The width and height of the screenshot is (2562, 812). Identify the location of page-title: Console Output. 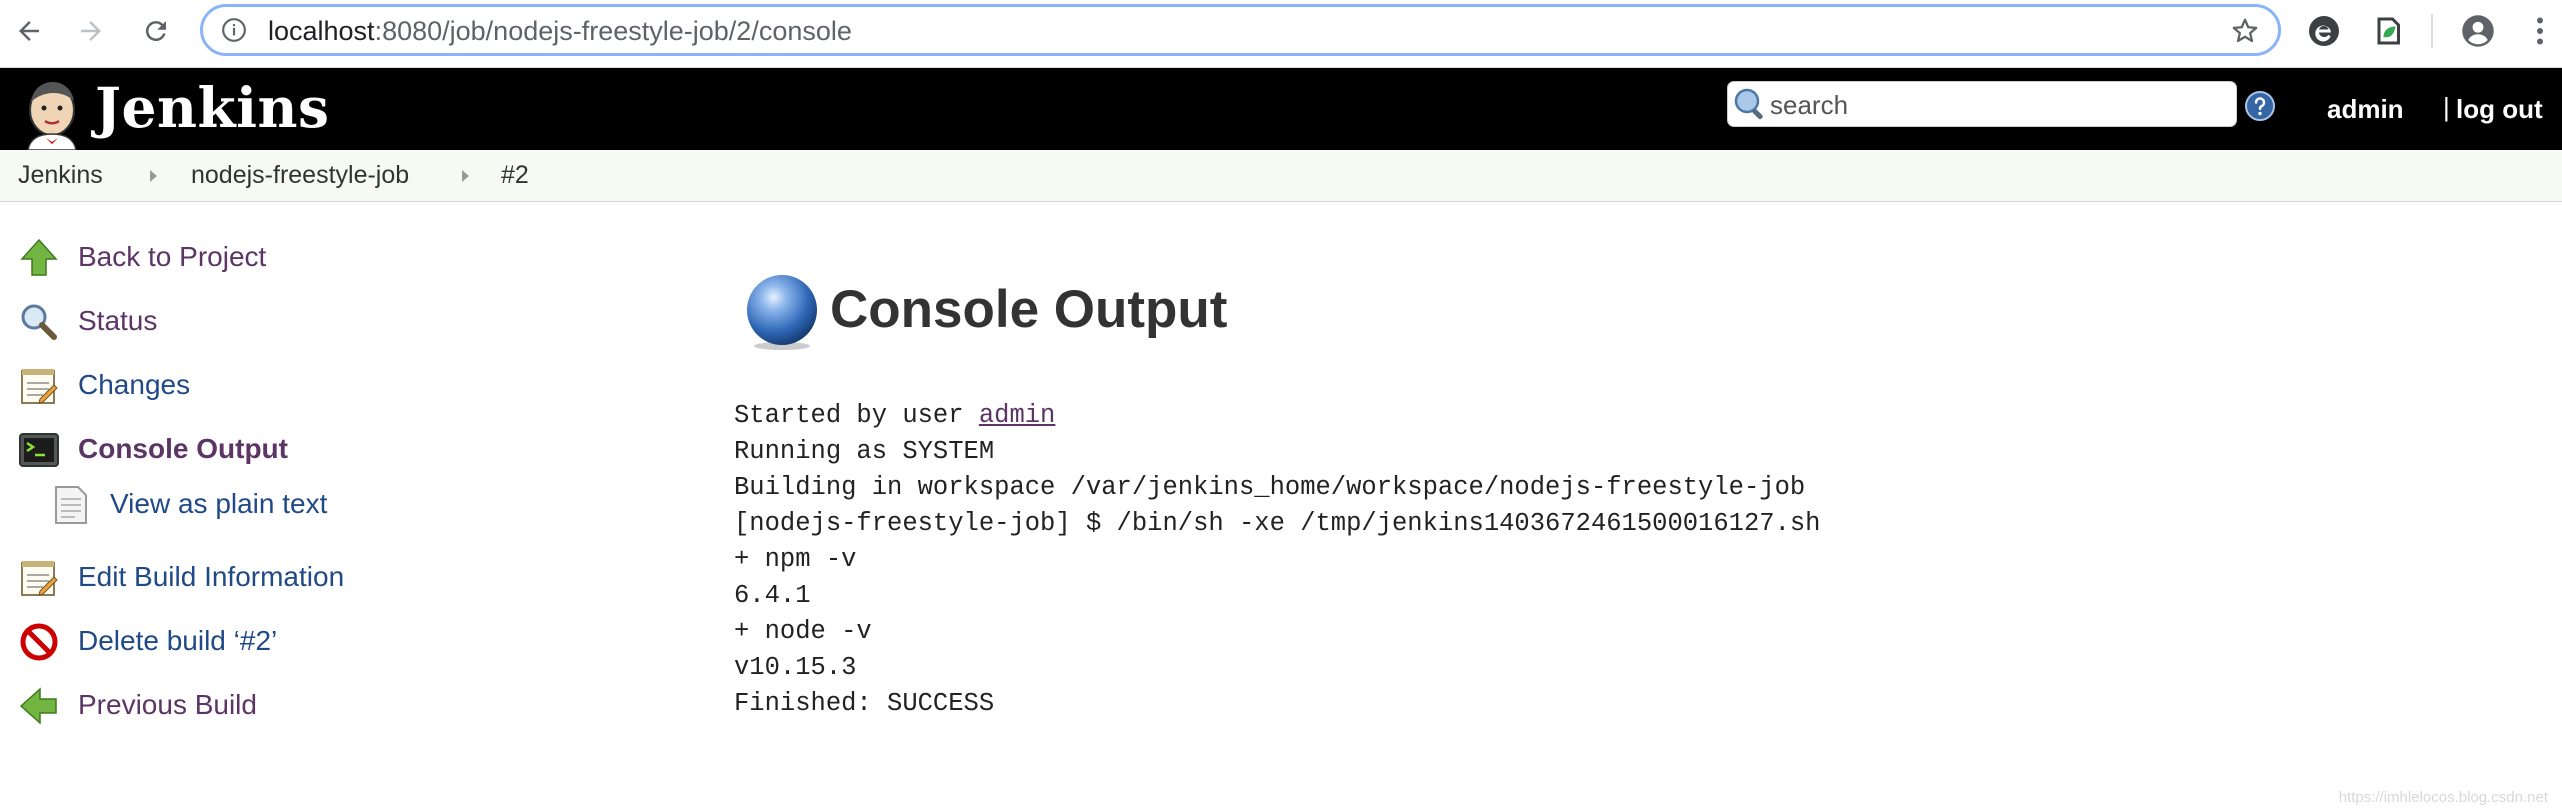
(1029, 309).